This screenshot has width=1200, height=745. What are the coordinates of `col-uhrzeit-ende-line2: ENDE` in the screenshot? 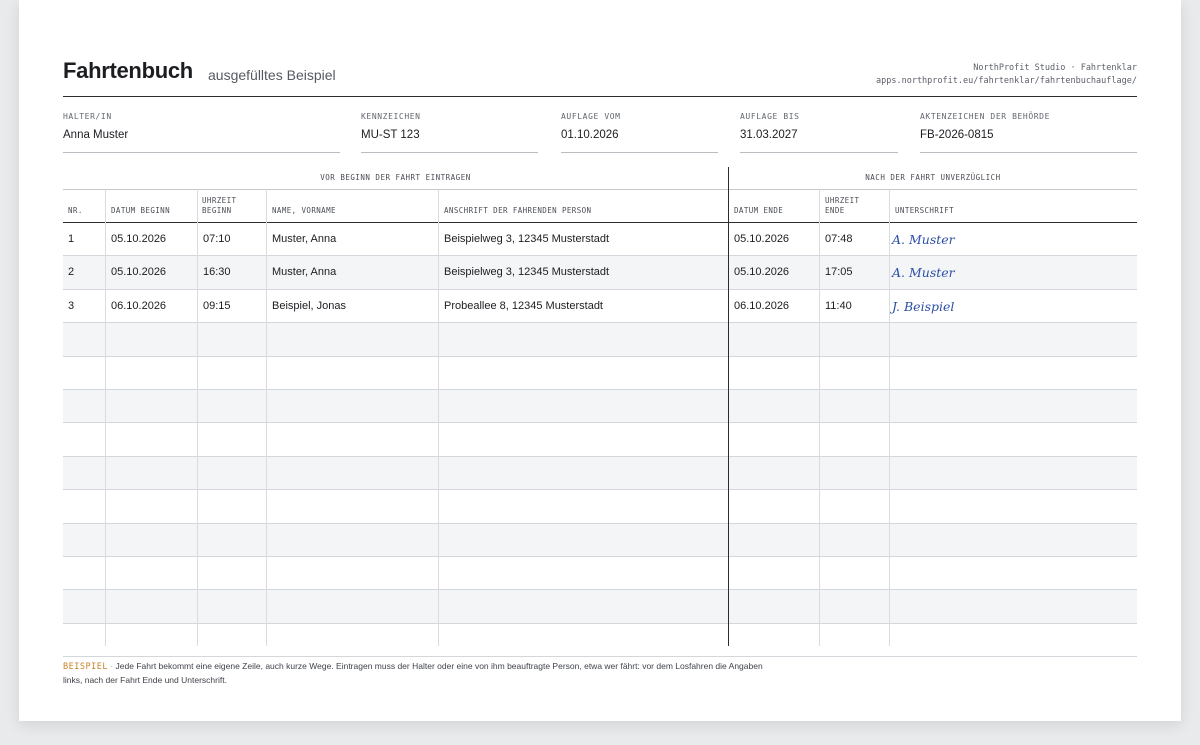 It's located at (835, 210).